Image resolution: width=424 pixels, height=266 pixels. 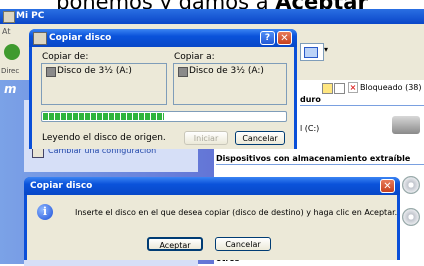 I want to click on copy-to-item: Disco de 3½ (A:), so click(x=226, y=71).